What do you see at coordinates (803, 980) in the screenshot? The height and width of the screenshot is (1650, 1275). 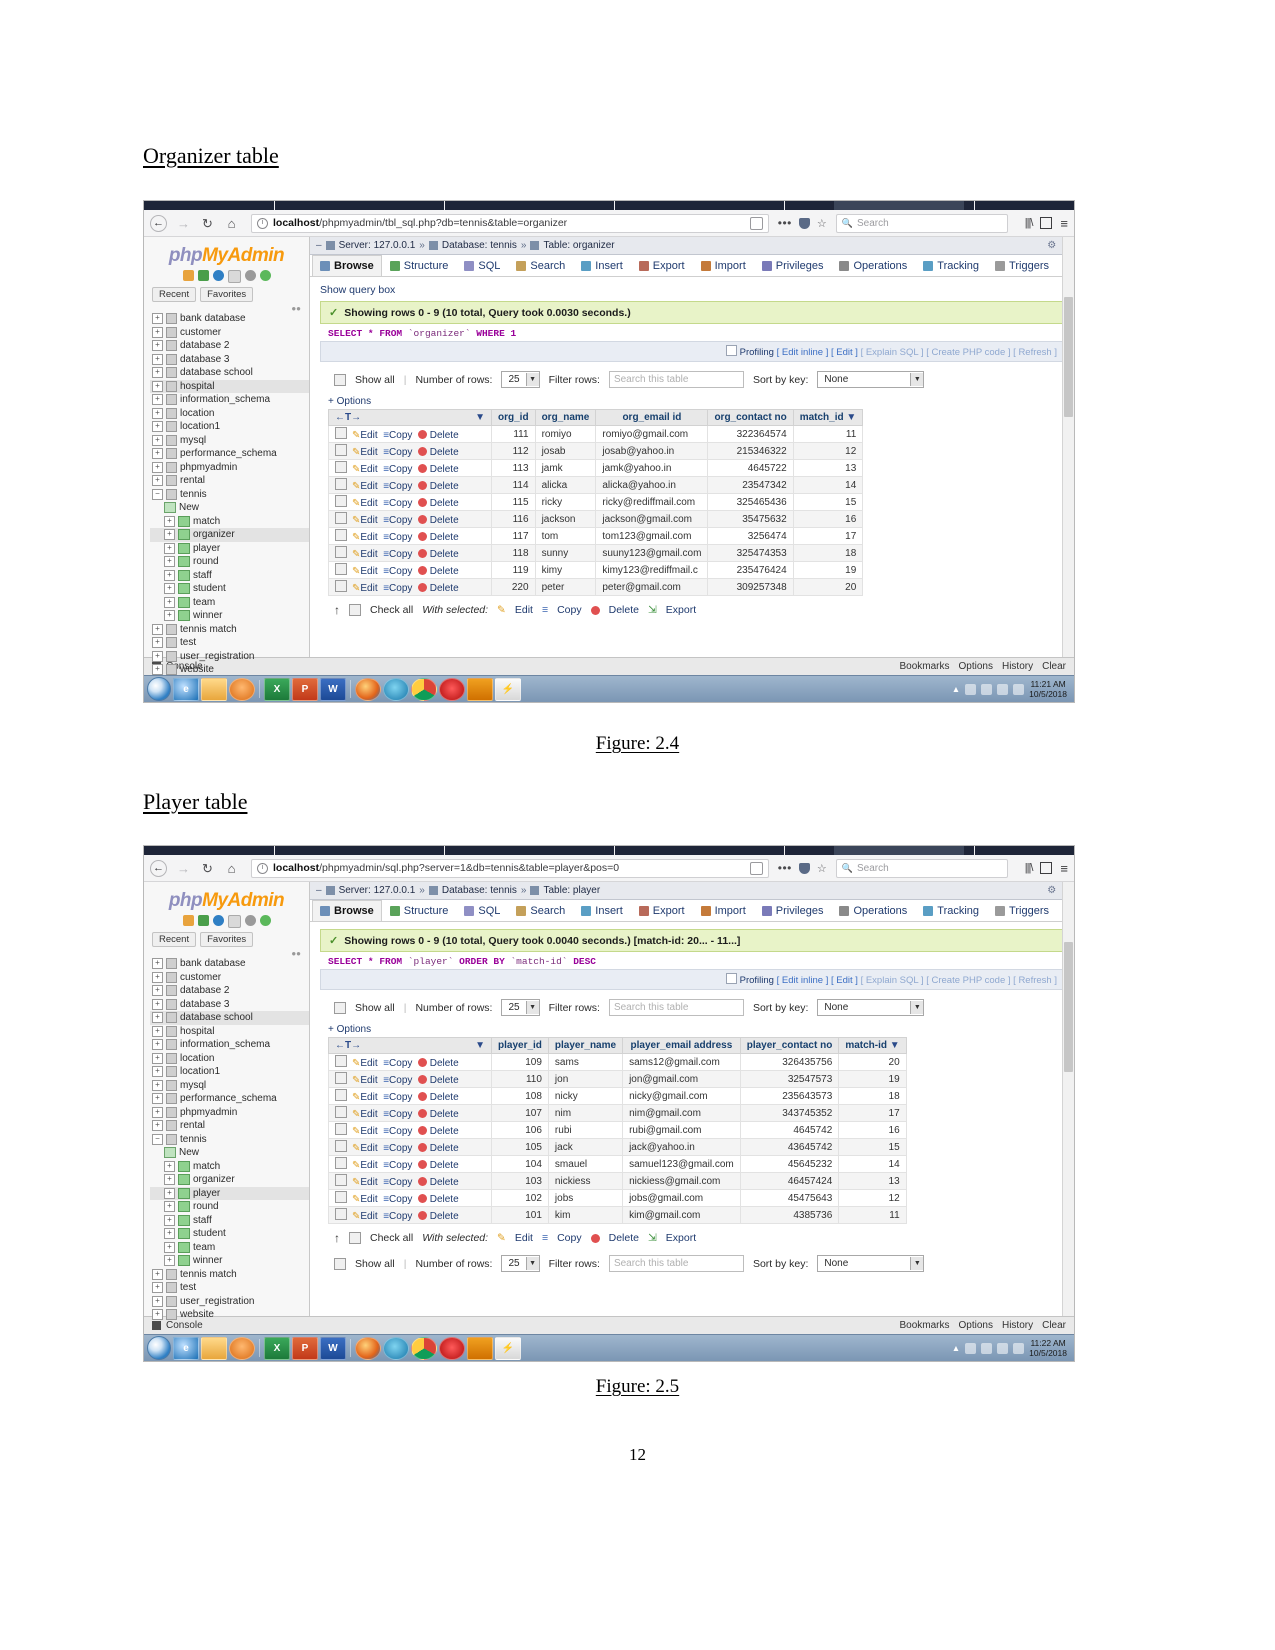 I see `edit-inline-link: [ Edit inline ]` at bounding box center [803, 980].